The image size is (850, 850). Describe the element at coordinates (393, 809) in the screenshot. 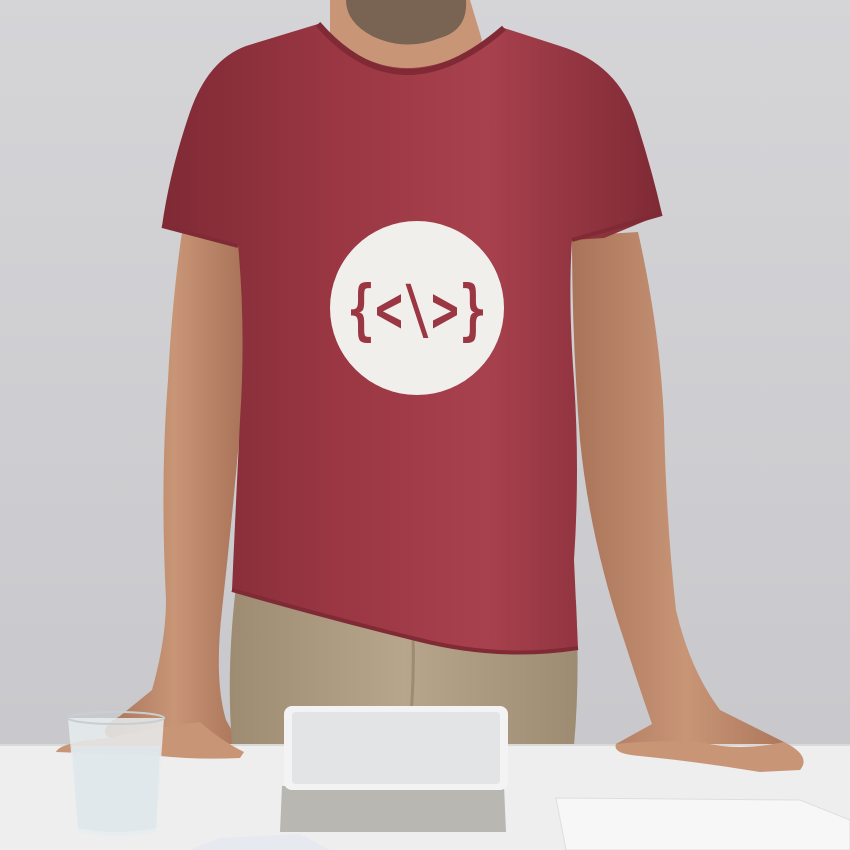

I see `tablet-case` at that location.